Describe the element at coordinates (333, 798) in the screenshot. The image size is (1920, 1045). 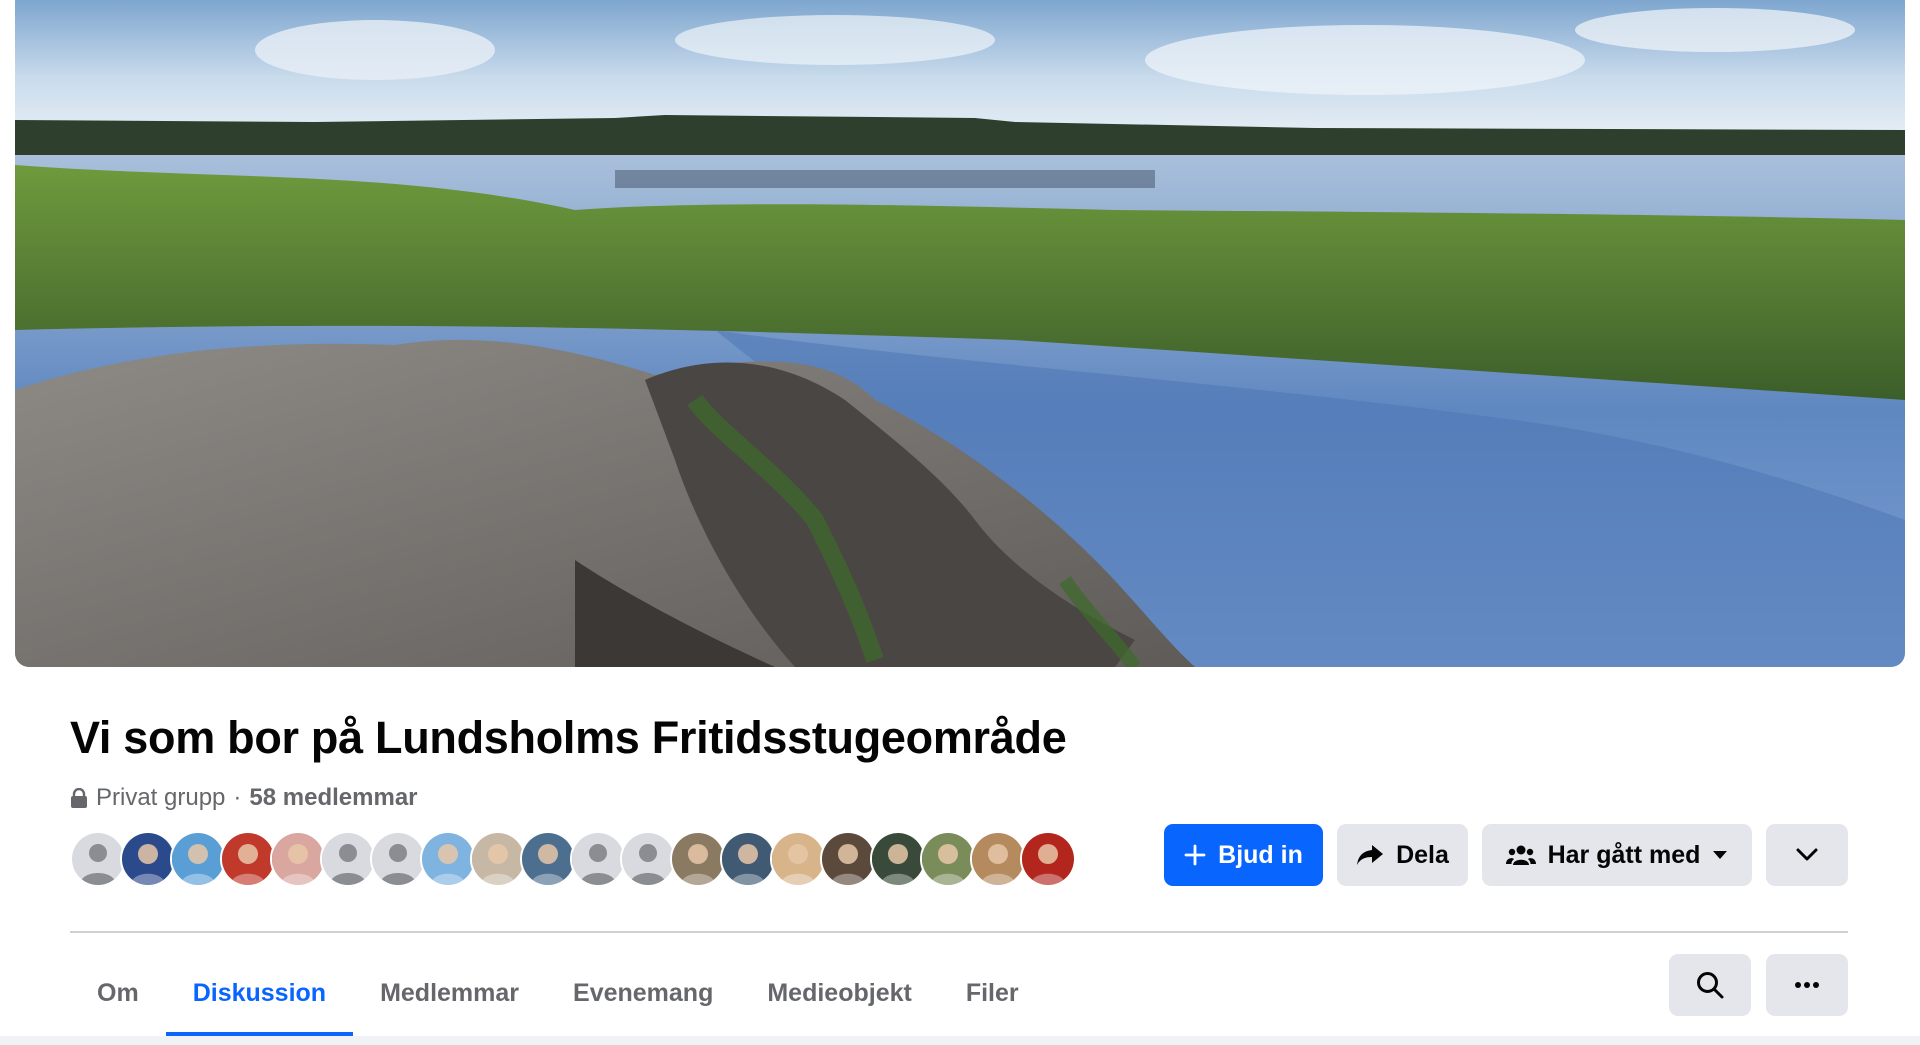
I see `group-member-count: 58 medlemmar` at that location.